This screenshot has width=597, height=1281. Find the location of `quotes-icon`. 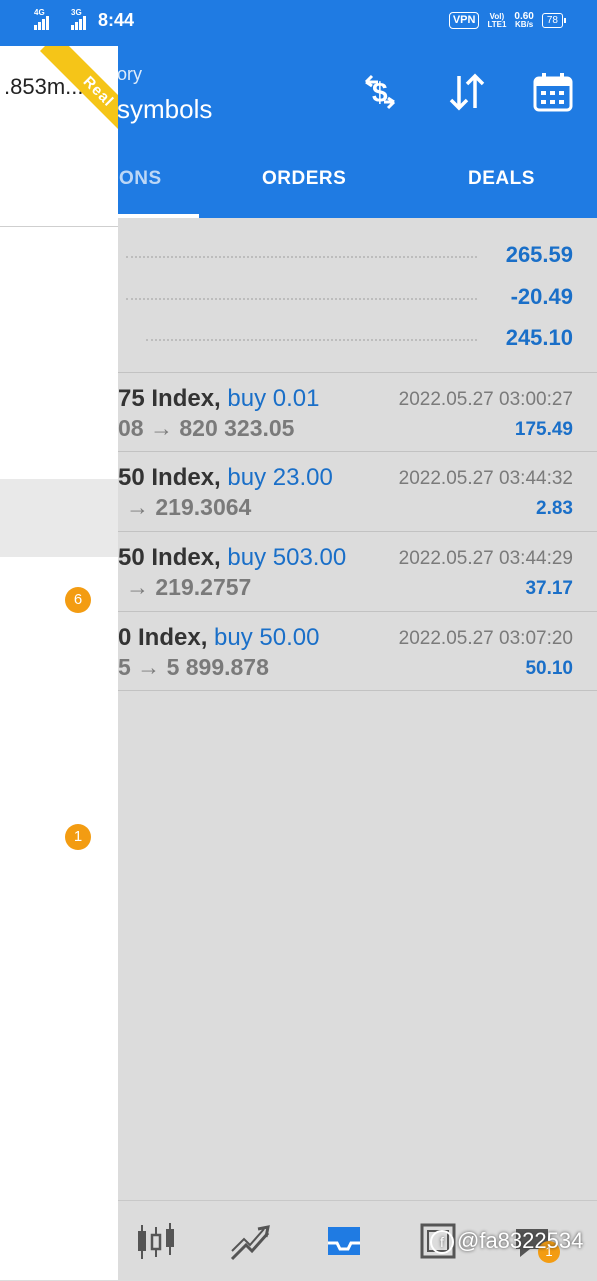

quotes-icon is located at coordinates (156, 1241).